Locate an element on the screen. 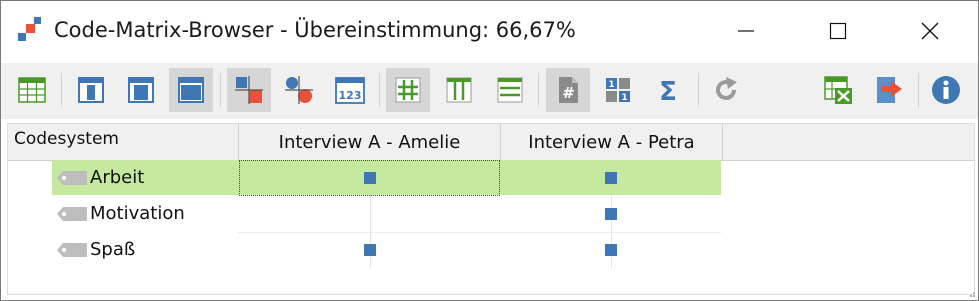 This screenshot has width=979, height=301. maximize-icon is located at coordinates (838, 31).